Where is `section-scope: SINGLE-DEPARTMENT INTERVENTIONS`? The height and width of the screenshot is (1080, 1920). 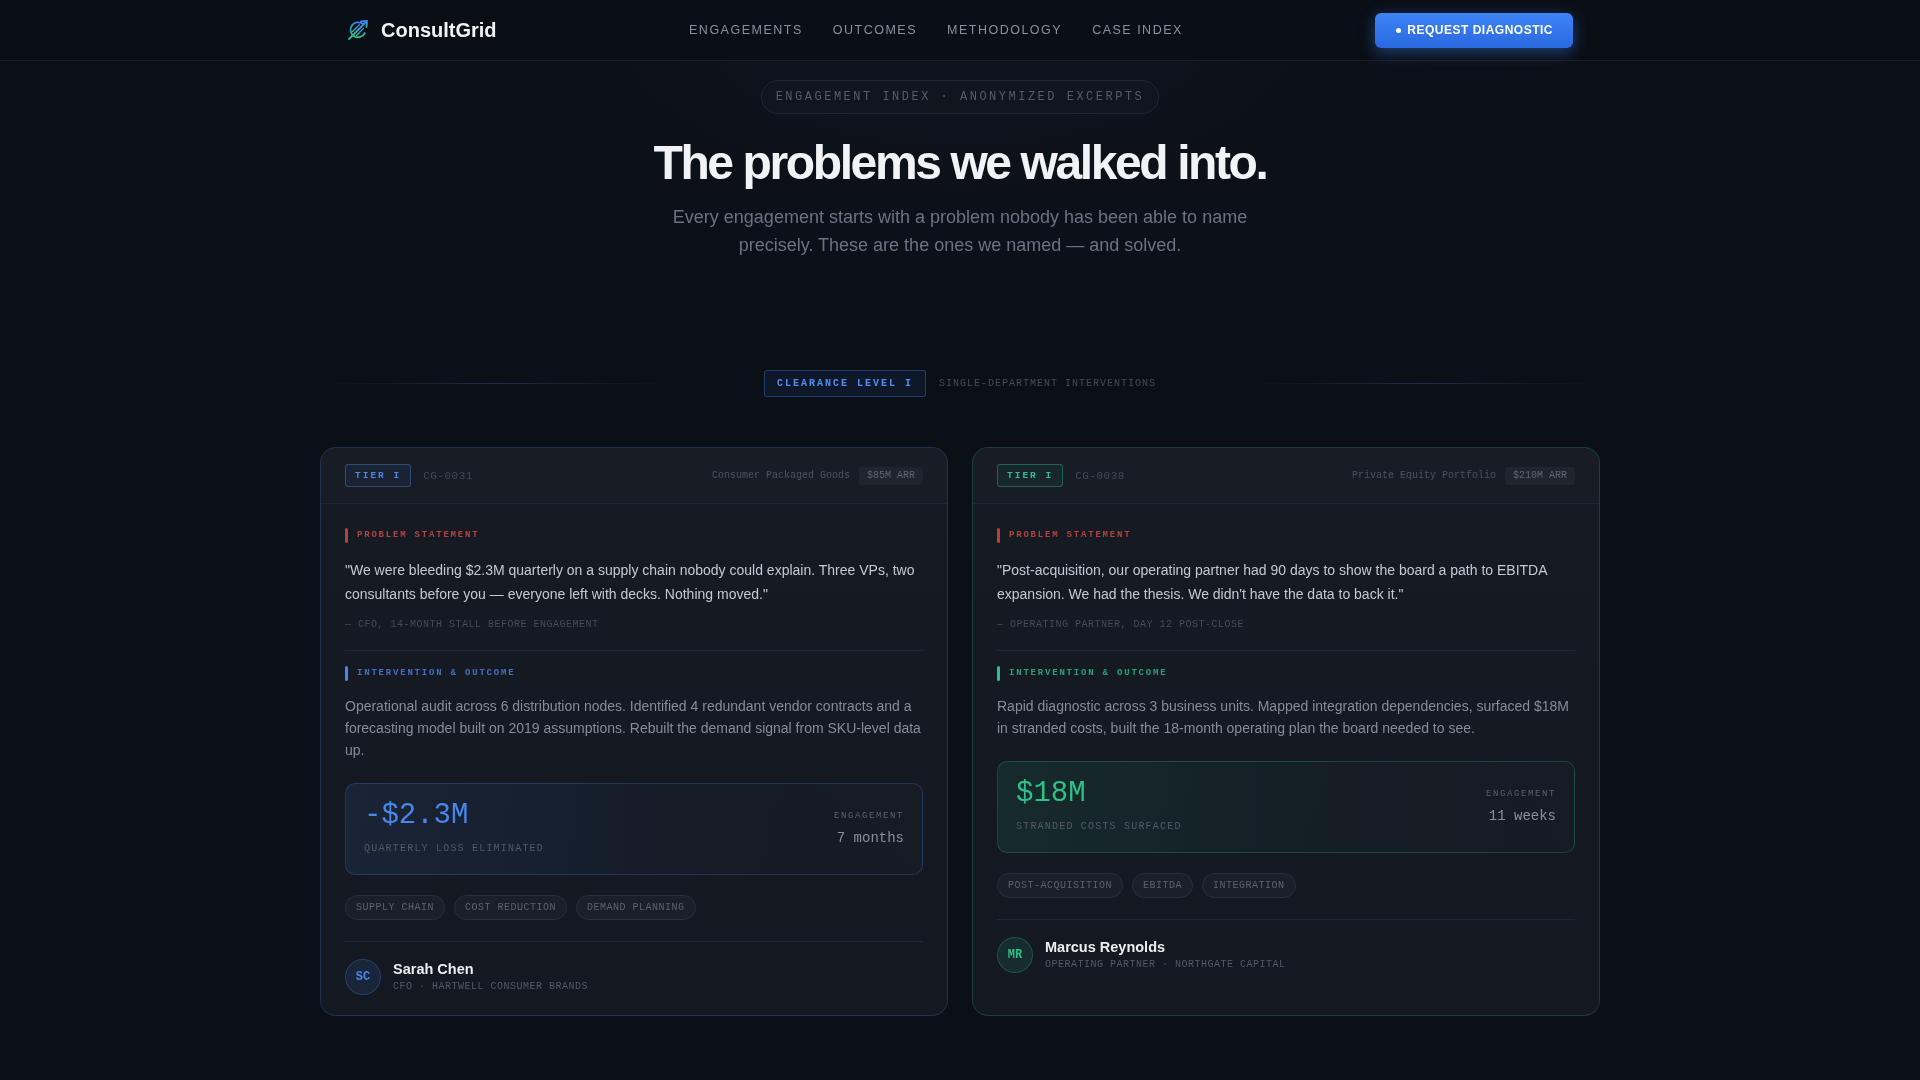
section-scope: SINGLE-DEPARTMENT INTERVENTIONS is located at coordinates (1048, 383).